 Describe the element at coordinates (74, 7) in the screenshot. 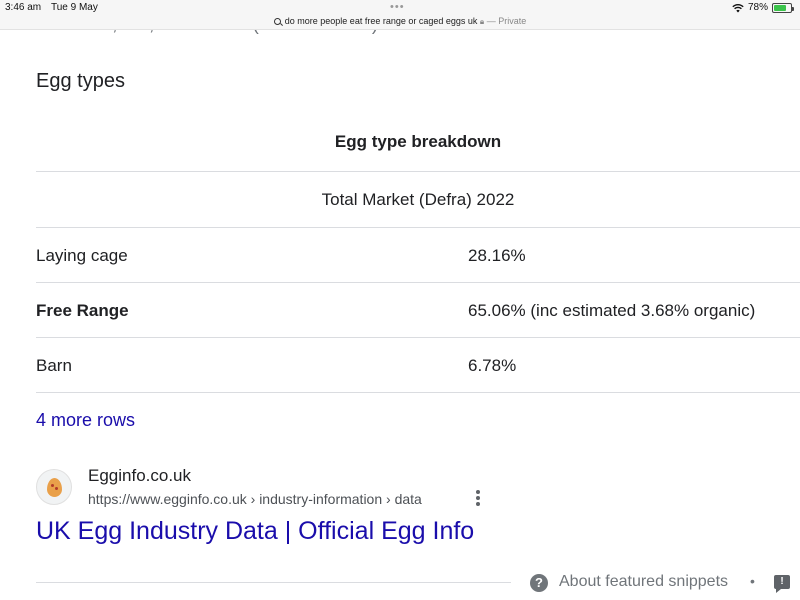

I see `status-date: Tue 9 May` at that location.